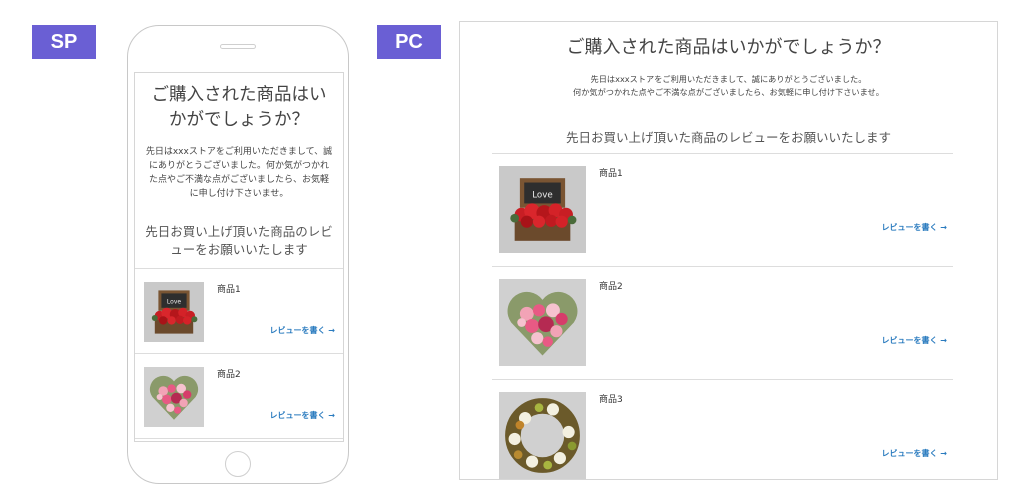 This screenshot has height=504, width=1024. I want to click on desktop-product-name: 商品2, so click(611, 287).